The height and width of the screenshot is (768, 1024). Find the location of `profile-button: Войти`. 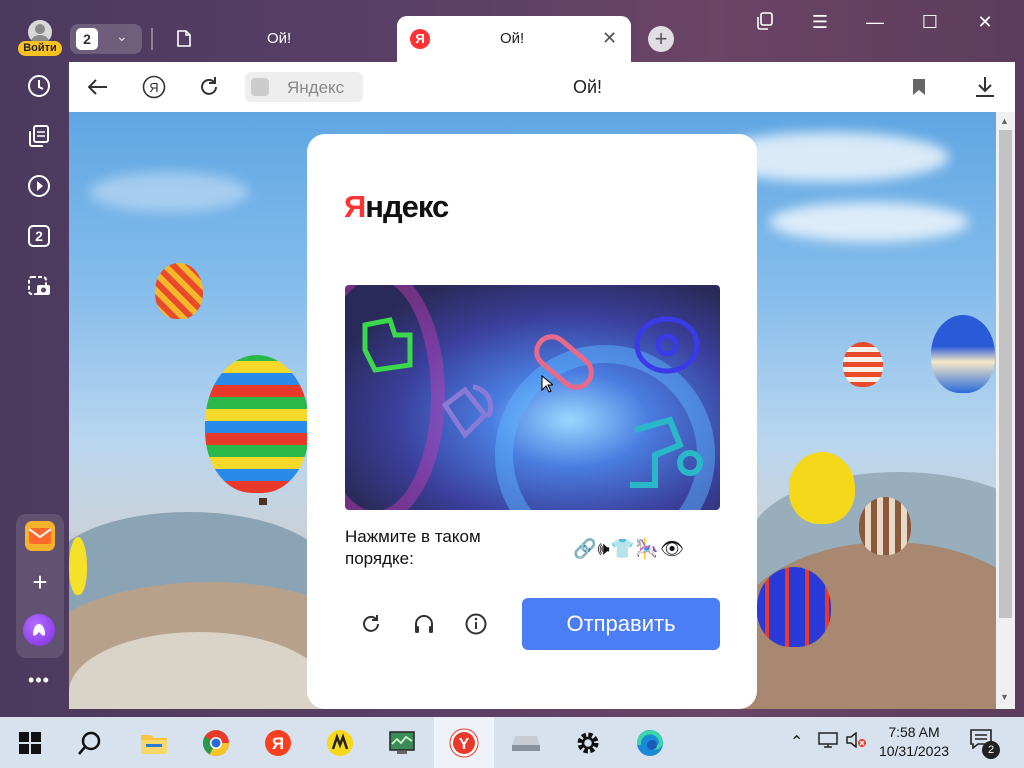

profile-button: Войти is located at coordinates (40, 39).